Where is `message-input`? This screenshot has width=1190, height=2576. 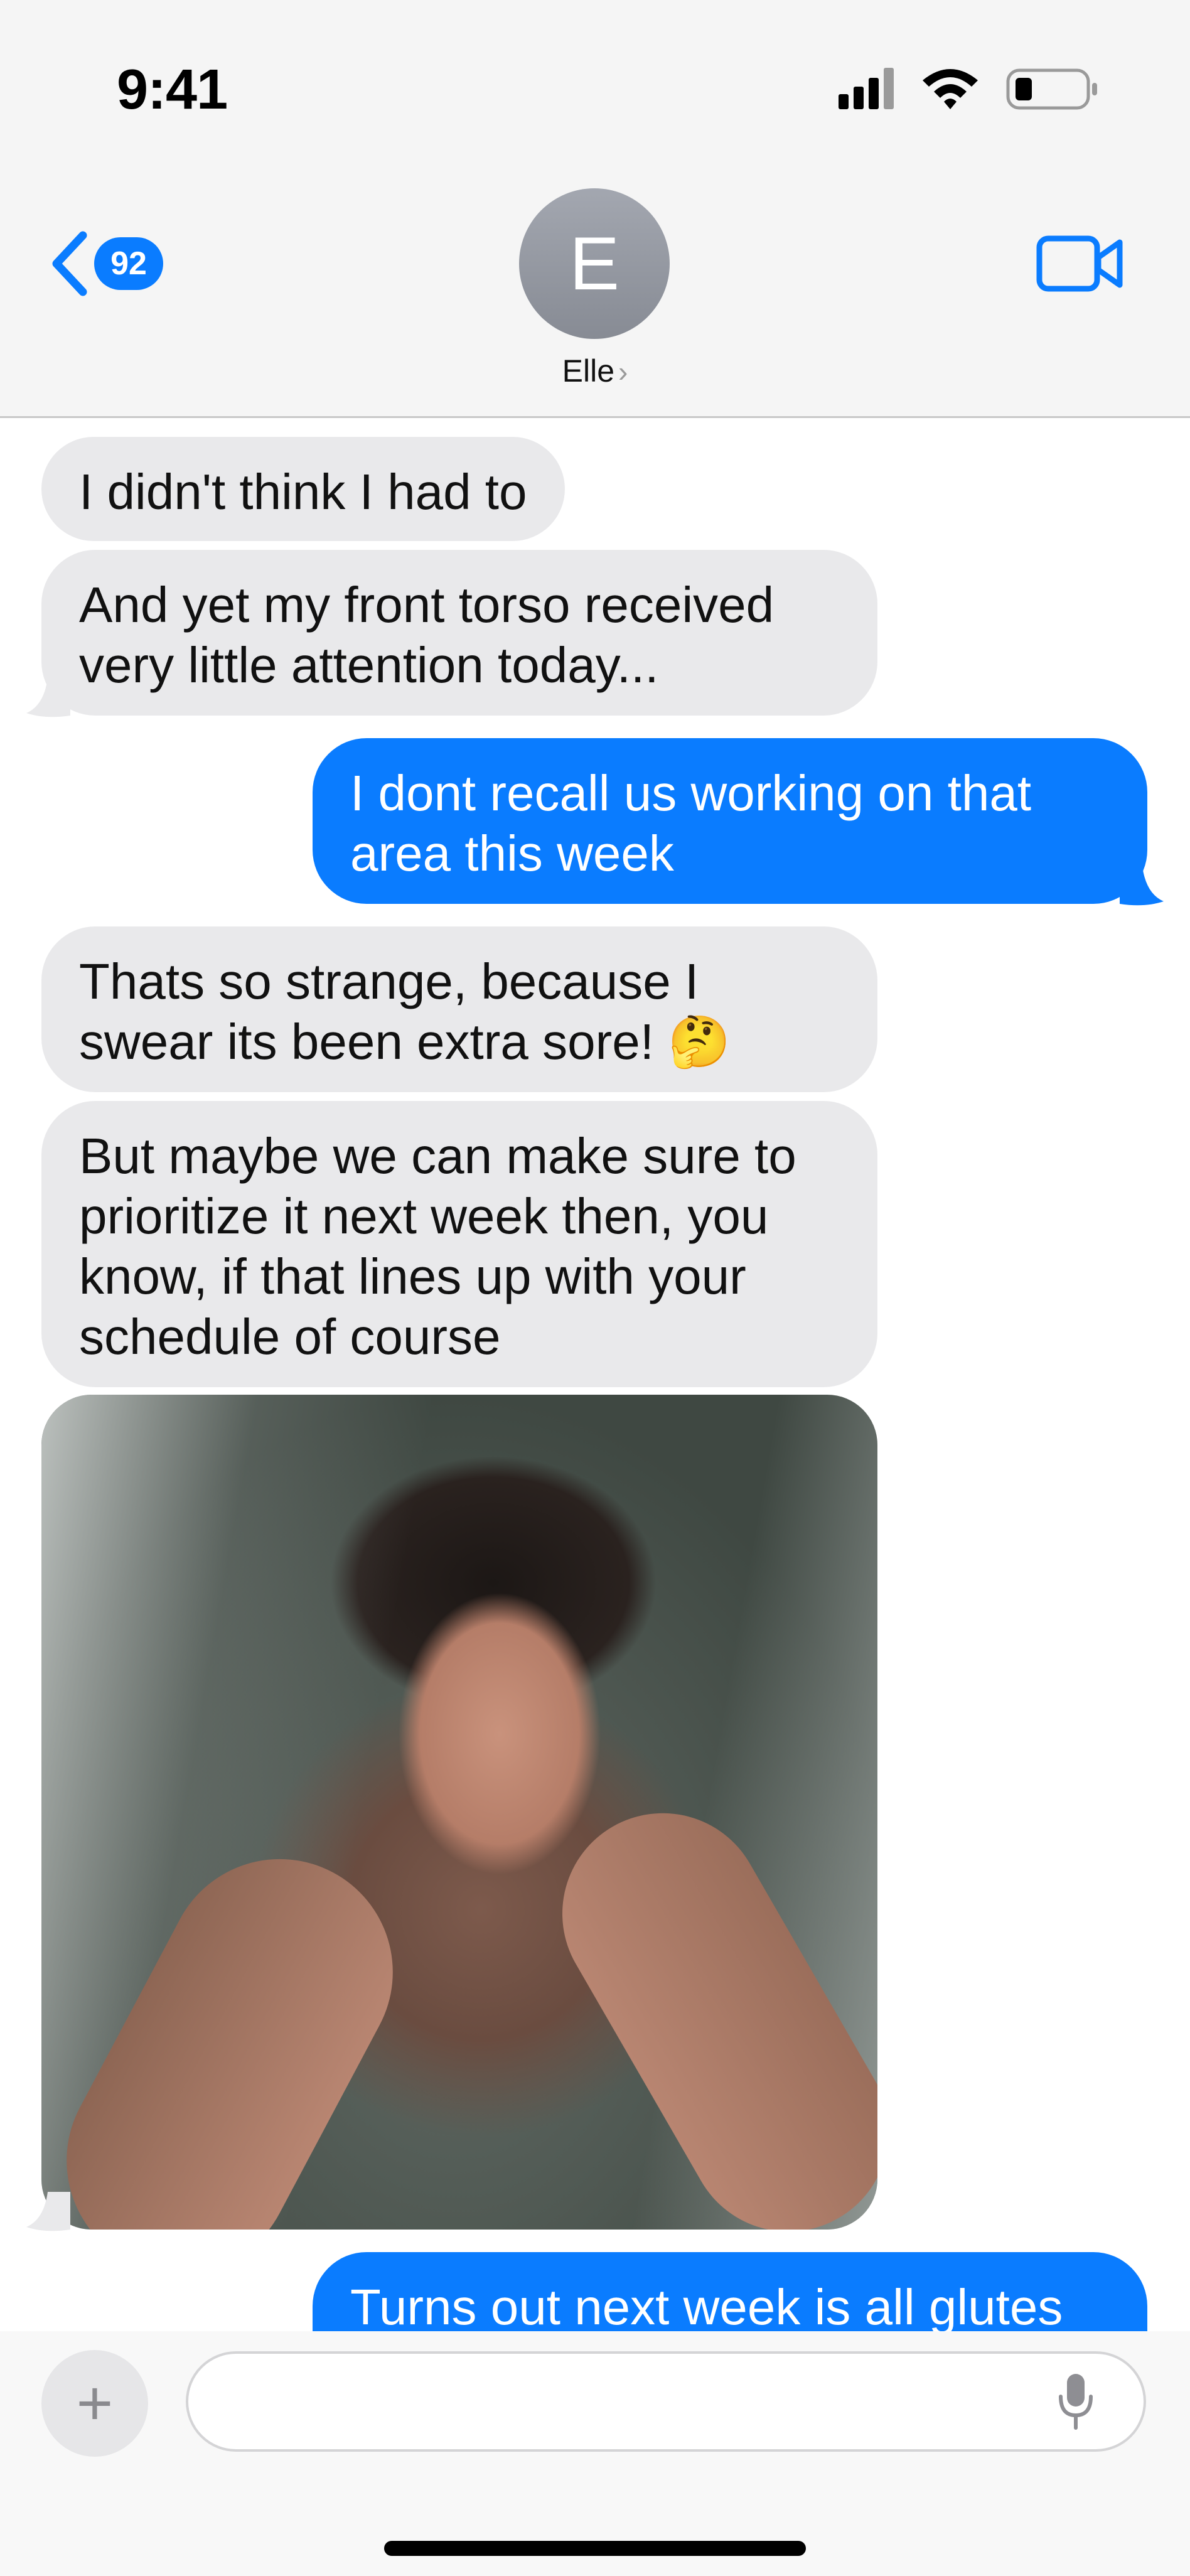
message-input is located at coordinates (666, 2401).